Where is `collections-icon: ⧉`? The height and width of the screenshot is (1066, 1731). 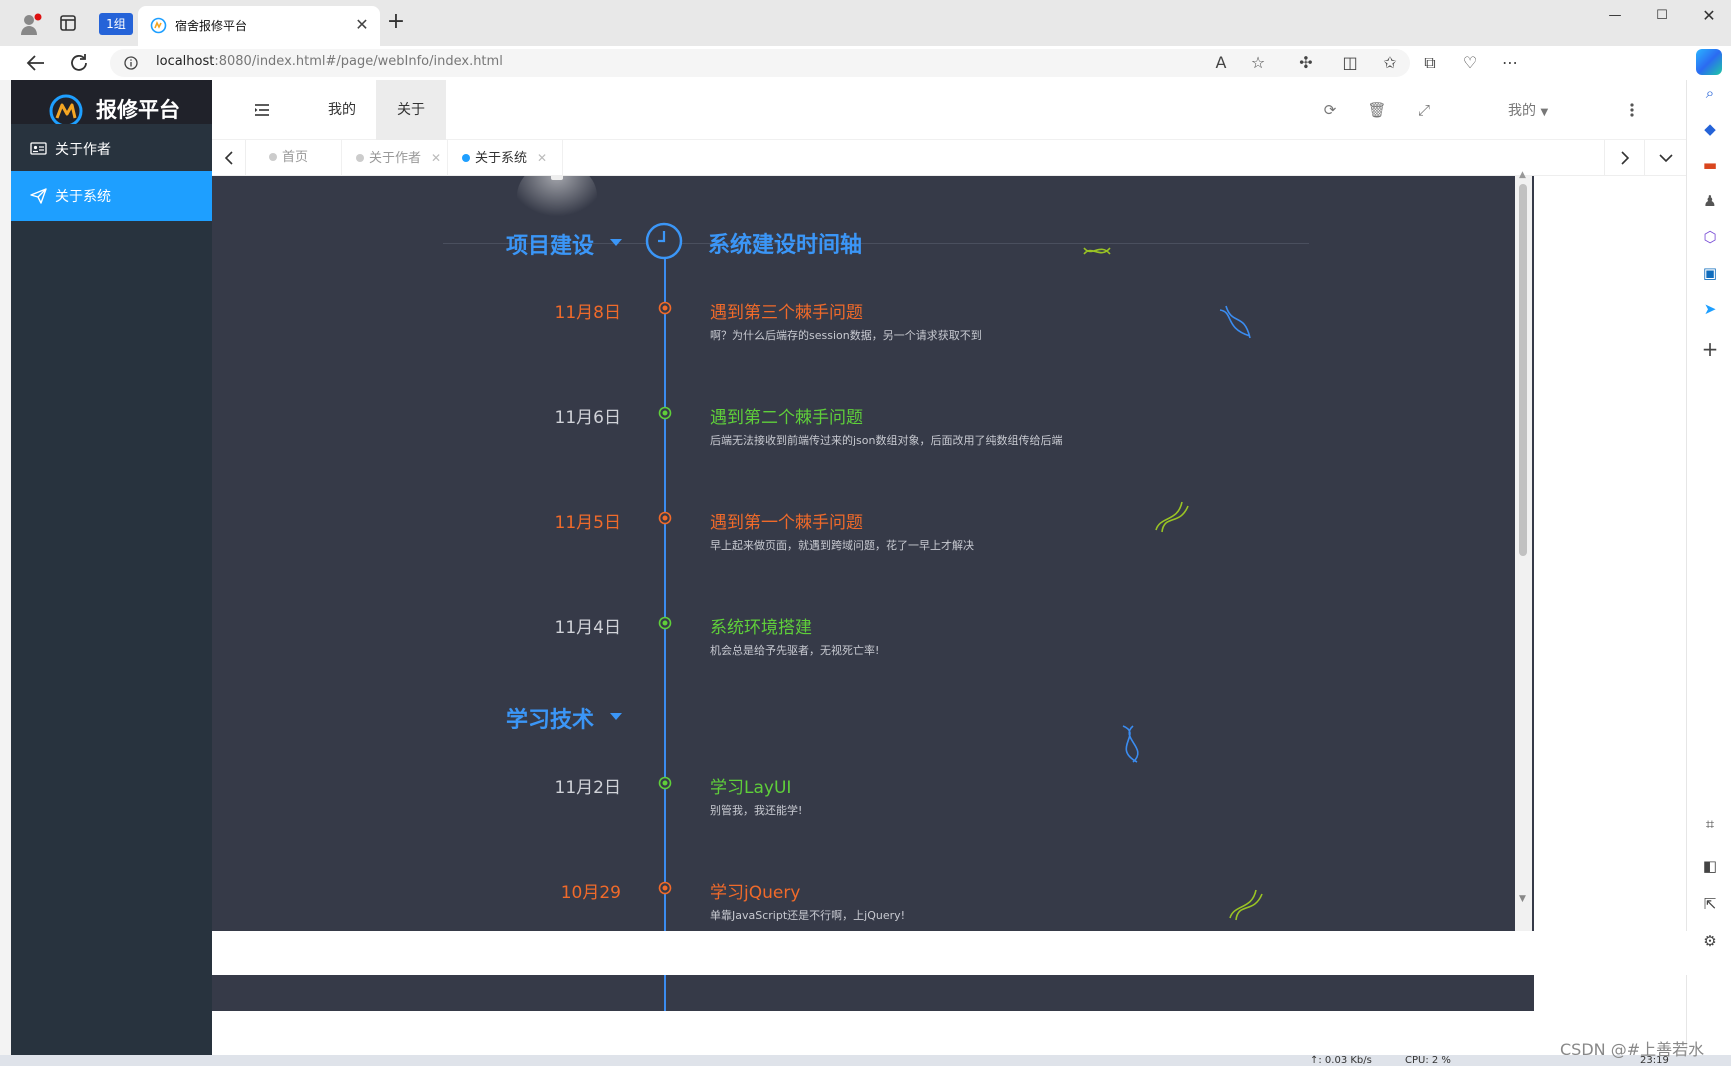 collections-icon: ⧉ is located at coordinates (1430, 63).